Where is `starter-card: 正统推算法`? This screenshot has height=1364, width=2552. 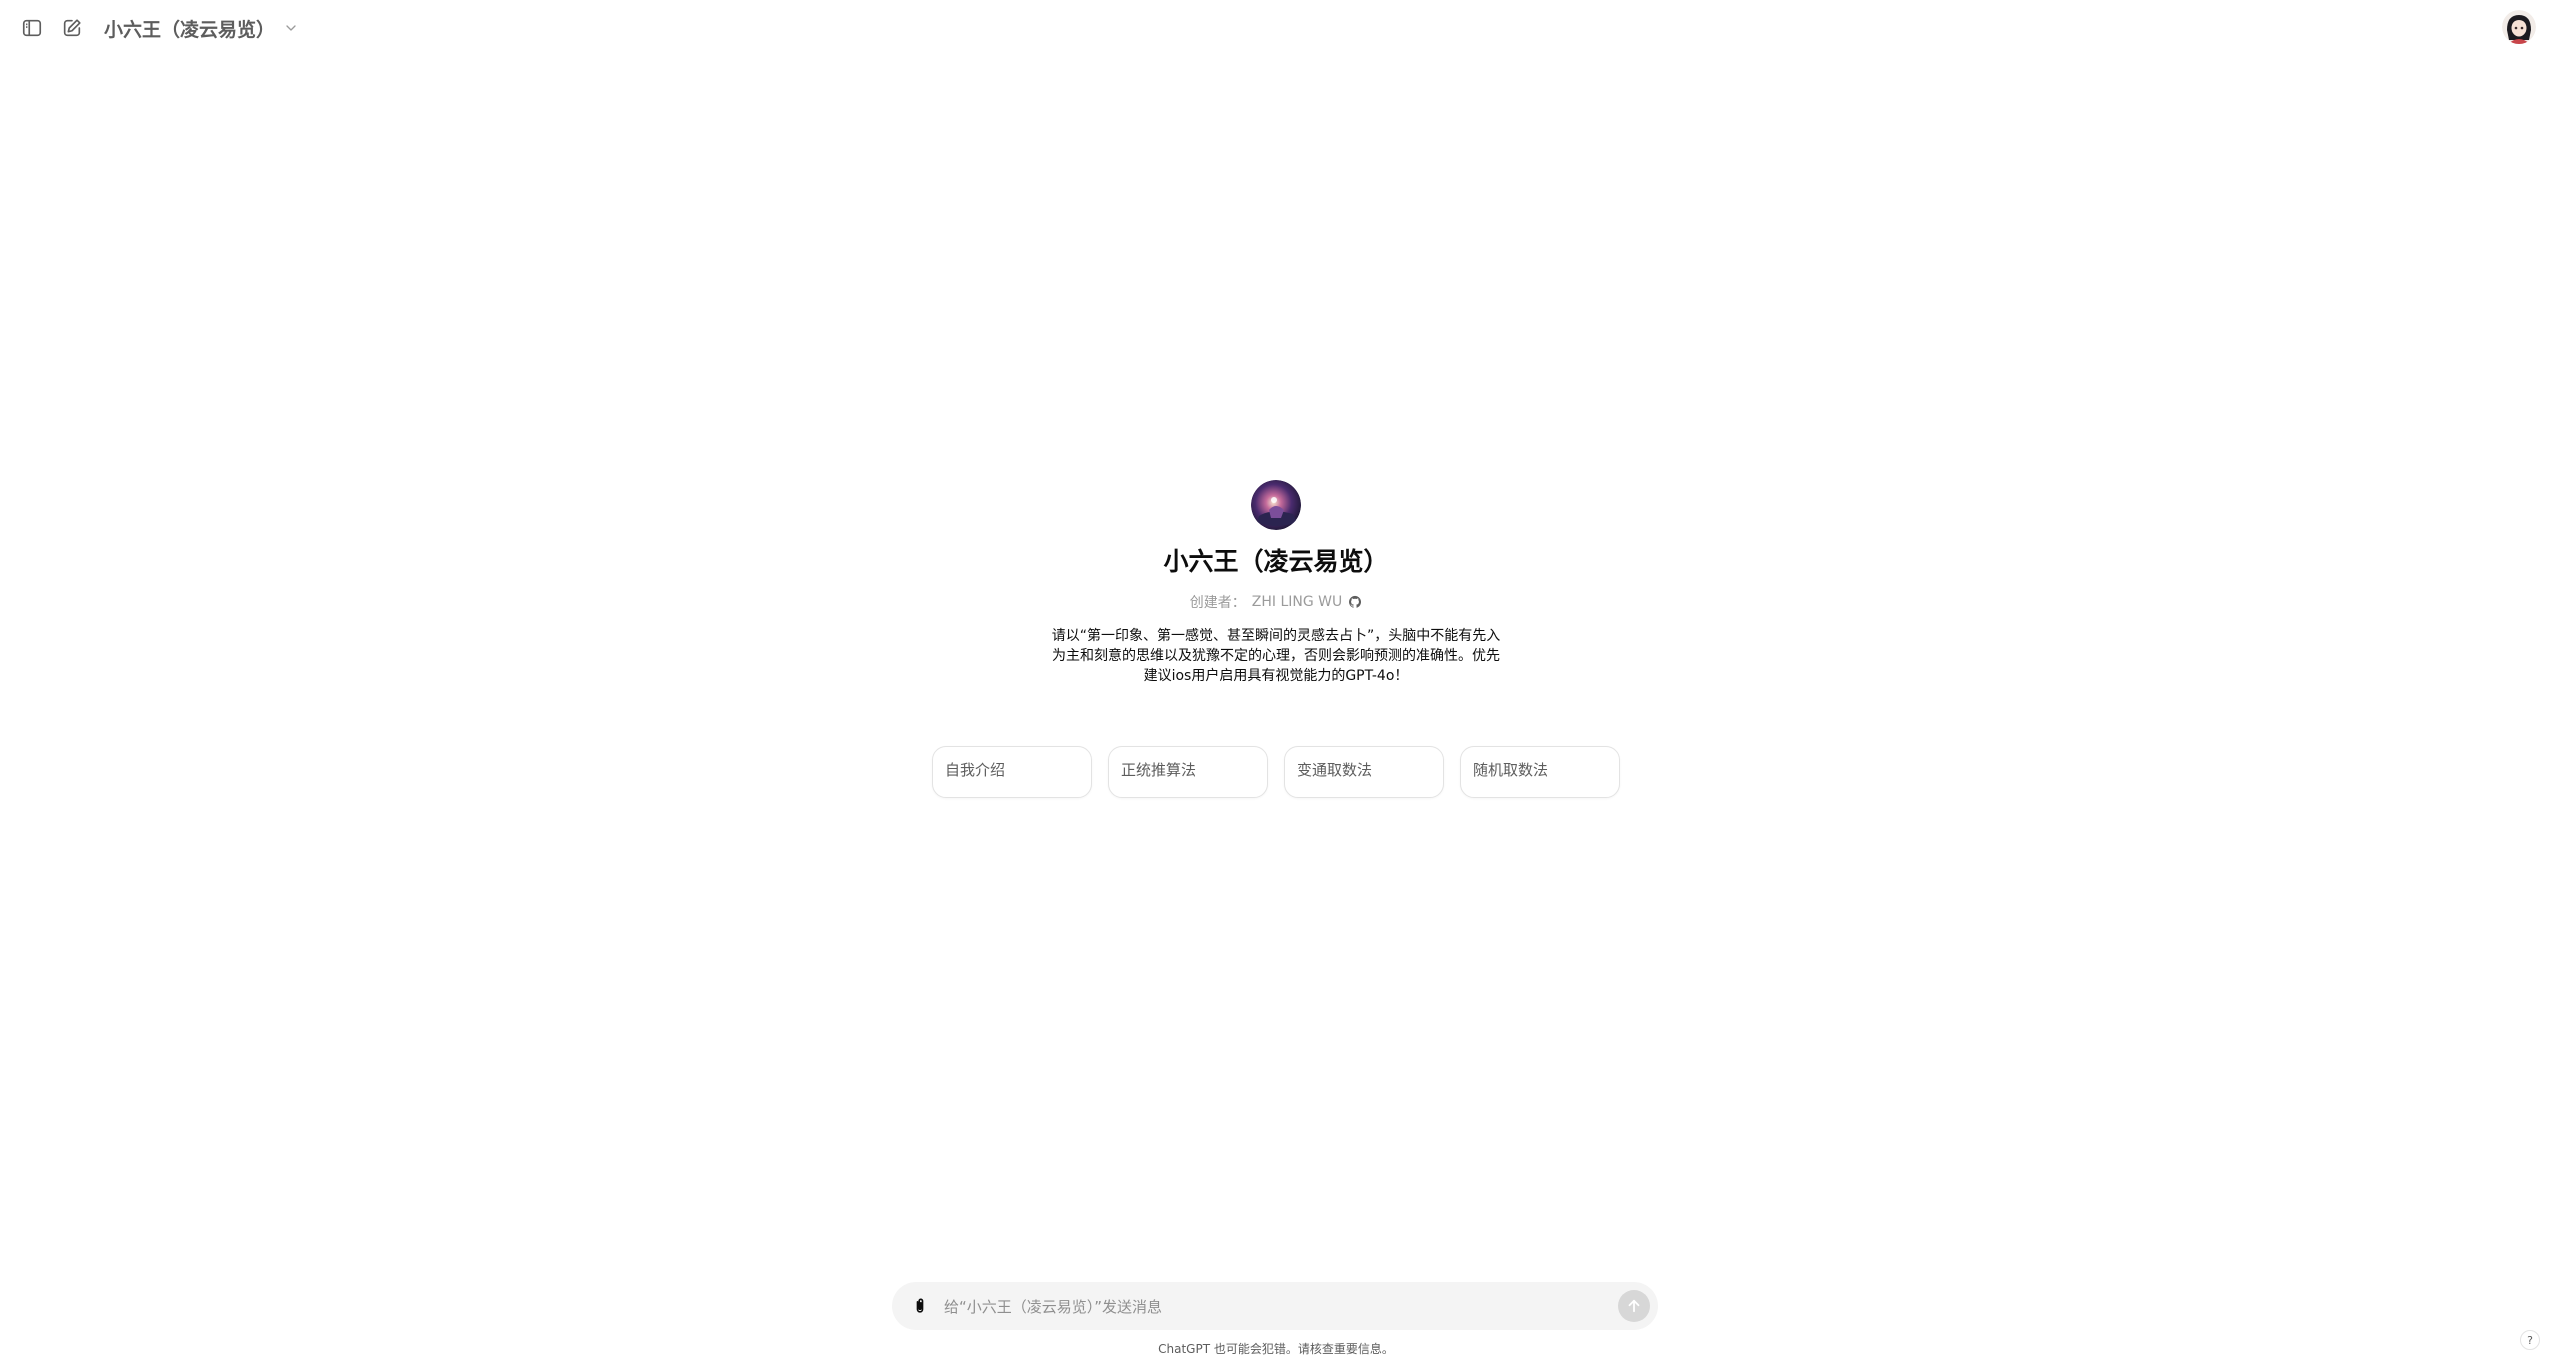 starter-card: 正统推算法 is located at coordinates (1188, 772).